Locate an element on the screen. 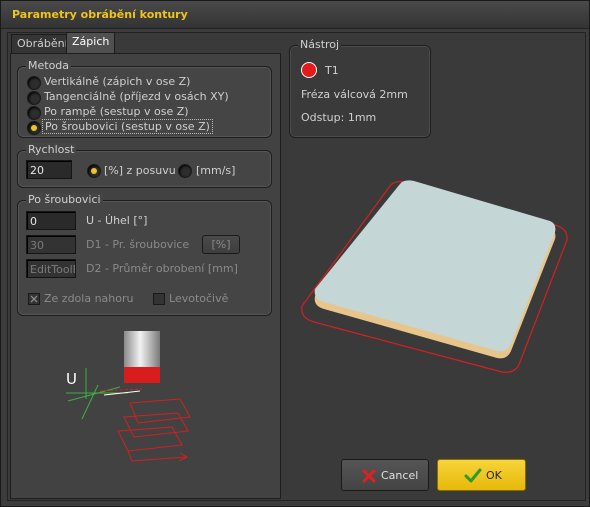  ze-zdola-checkbox is located at coordinates (34, 299).